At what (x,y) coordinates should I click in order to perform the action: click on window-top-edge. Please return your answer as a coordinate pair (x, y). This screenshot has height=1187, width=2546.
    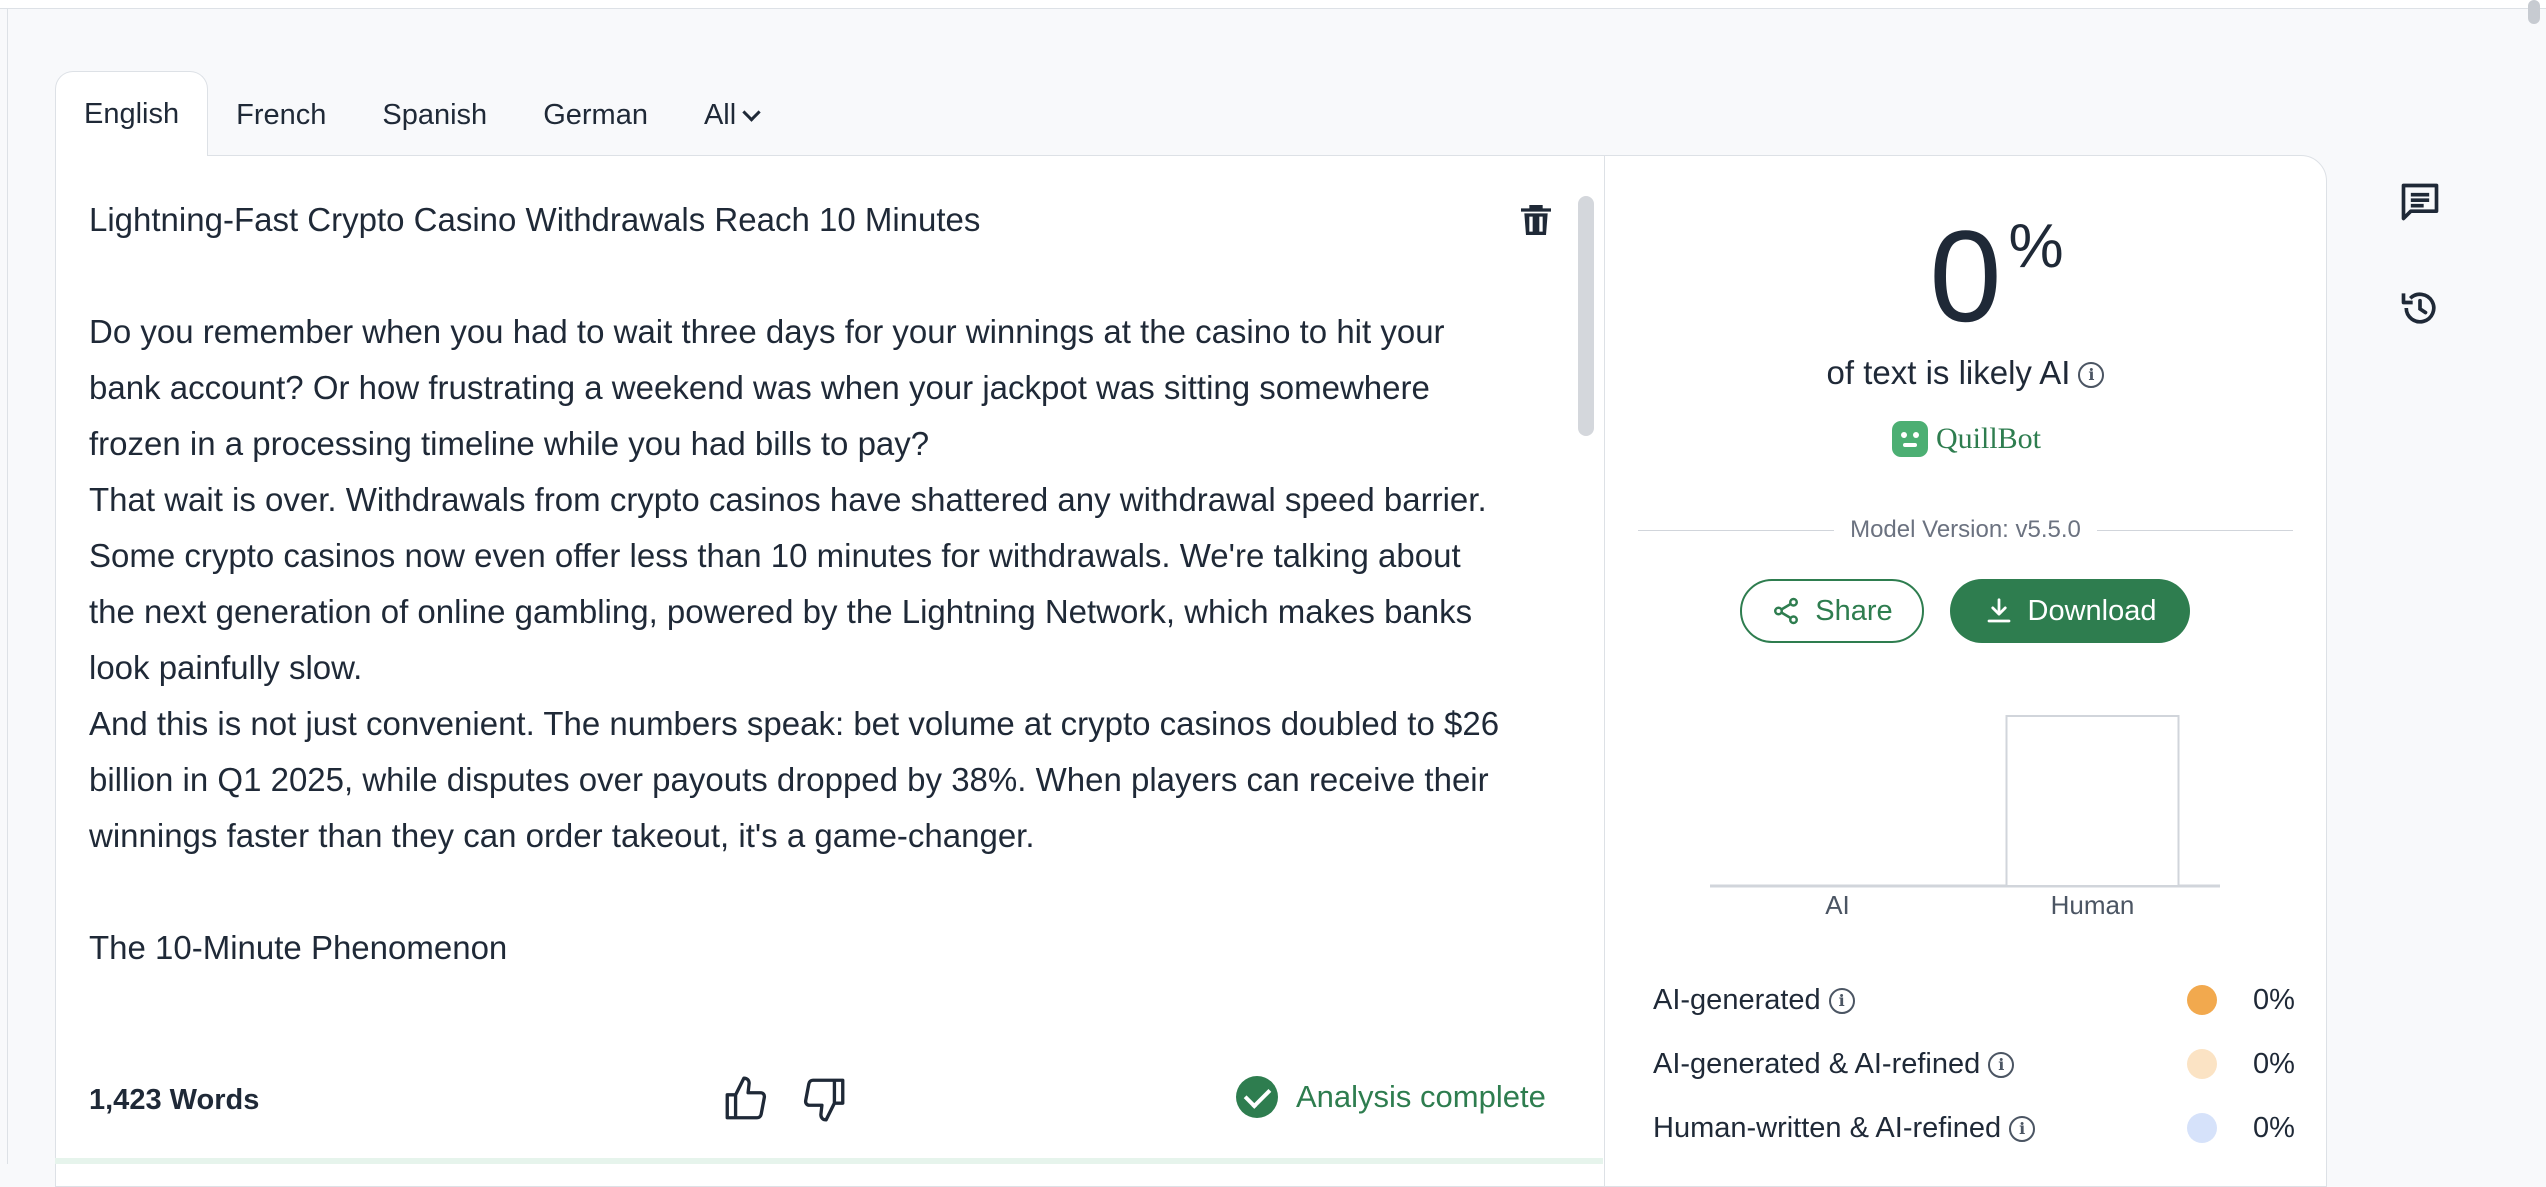
    Looking at the image, I should click on (1273, 4).